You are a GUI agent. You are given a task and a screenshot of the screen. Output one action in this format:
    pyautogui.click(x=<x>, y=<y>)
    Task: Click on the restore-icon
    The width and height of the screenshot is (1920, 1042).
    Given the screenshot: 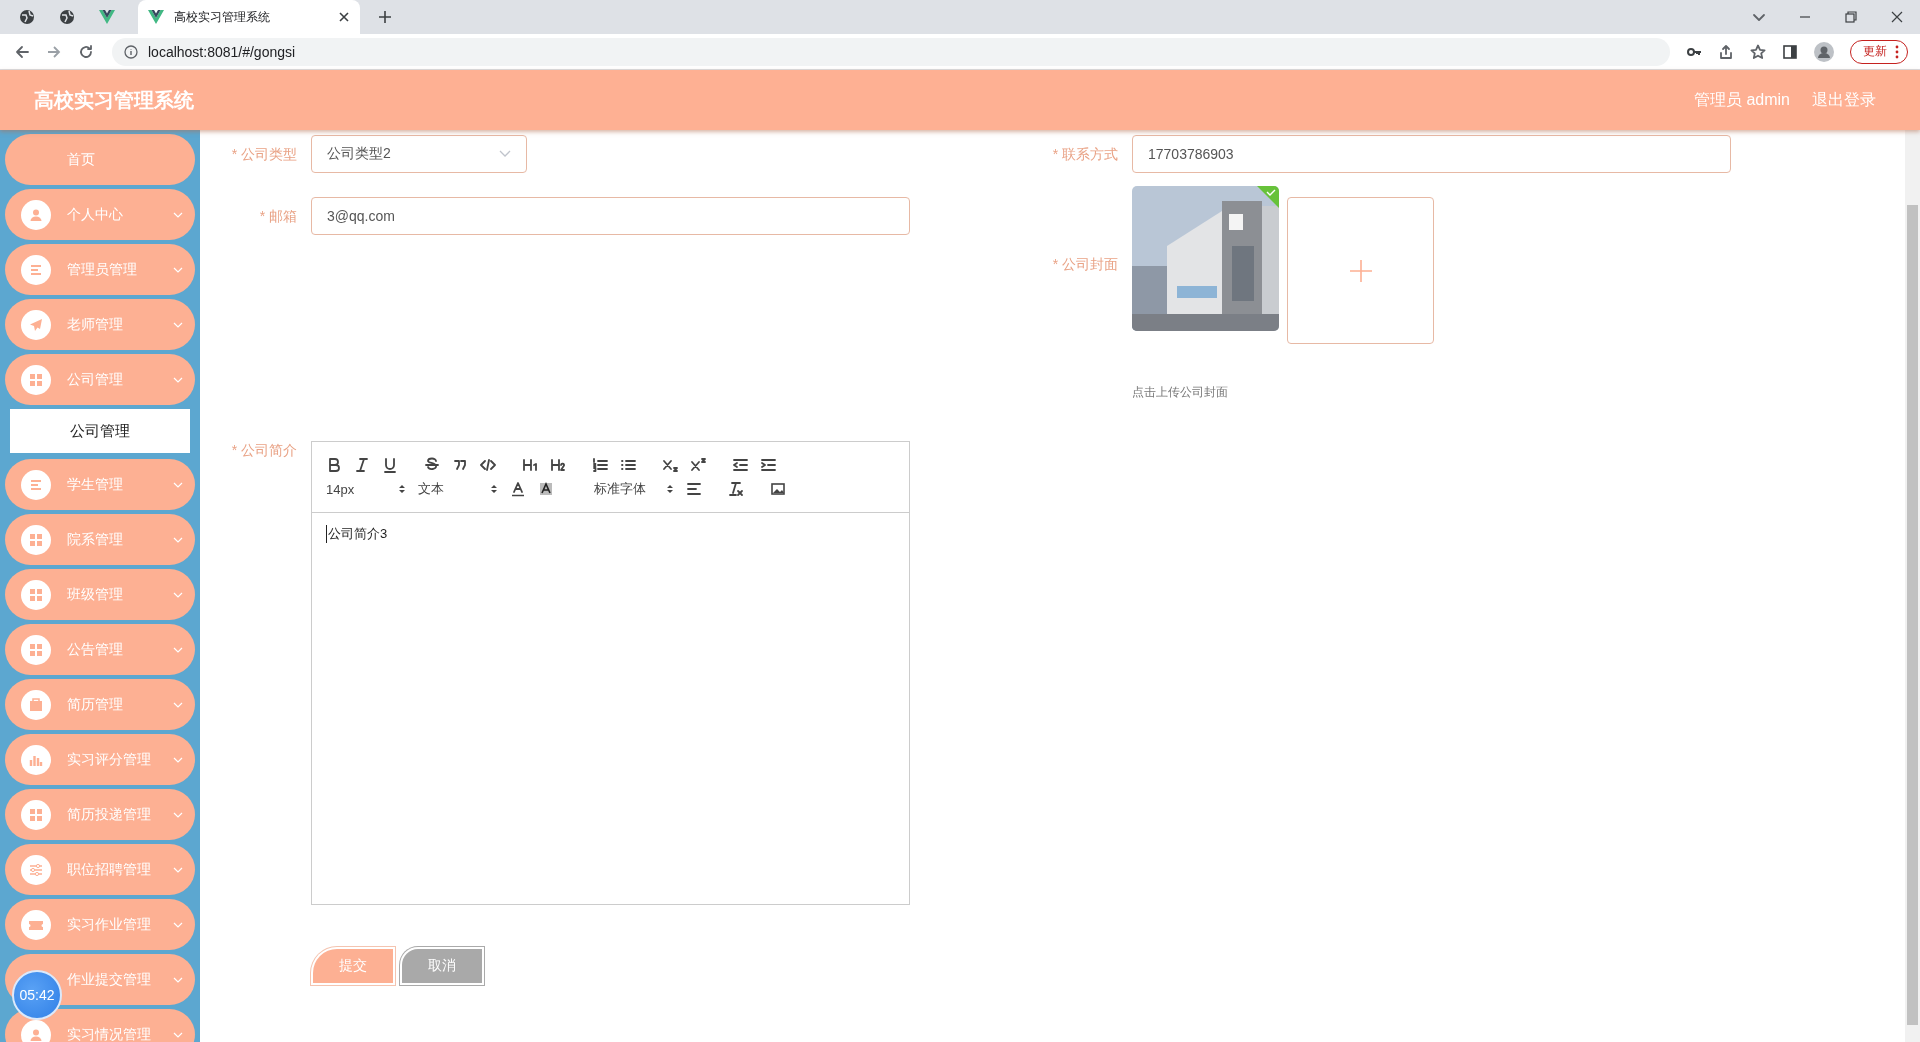 What is the action you would take?
    pyautogui.click(x=1851, y=17)
    